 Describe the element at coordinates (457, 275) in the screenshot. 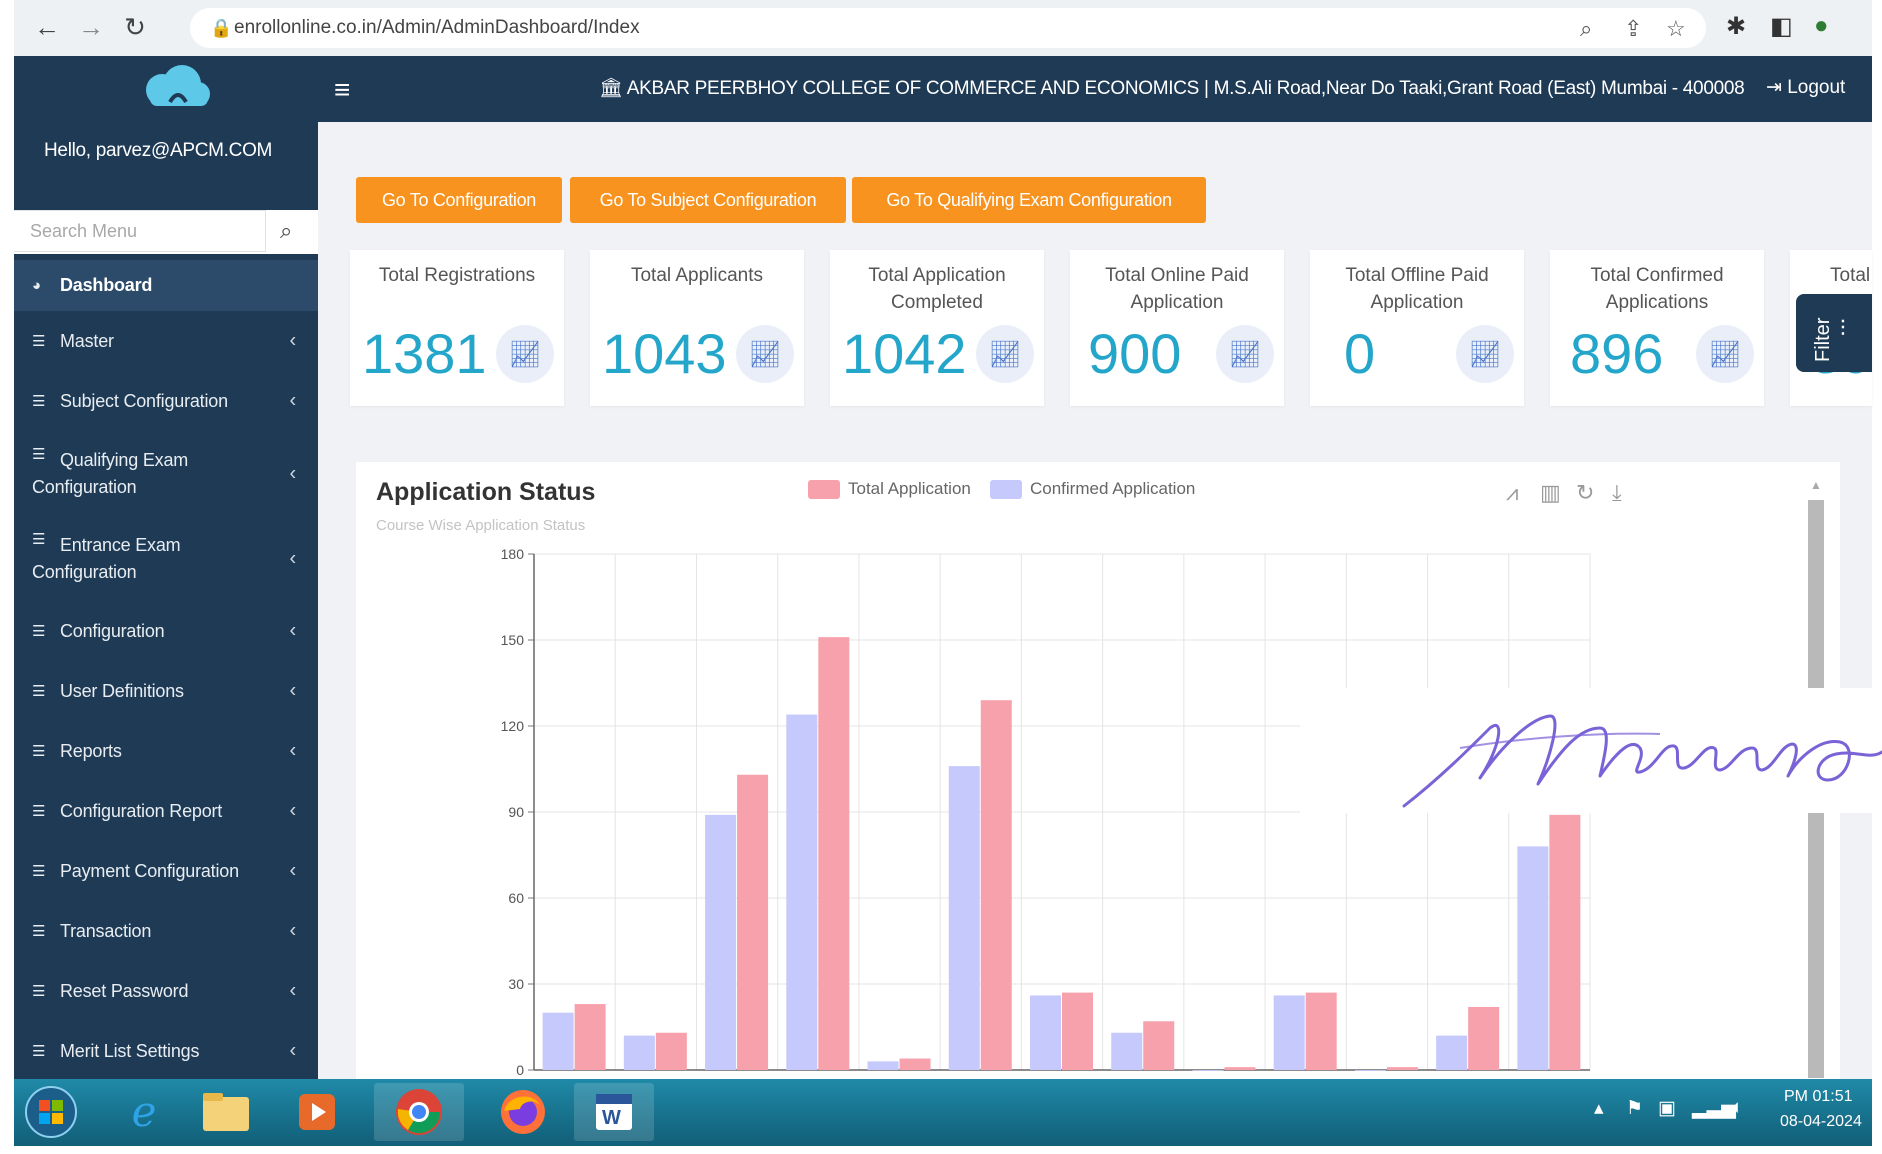

I see `stat-title: Total Registrations` at that location.